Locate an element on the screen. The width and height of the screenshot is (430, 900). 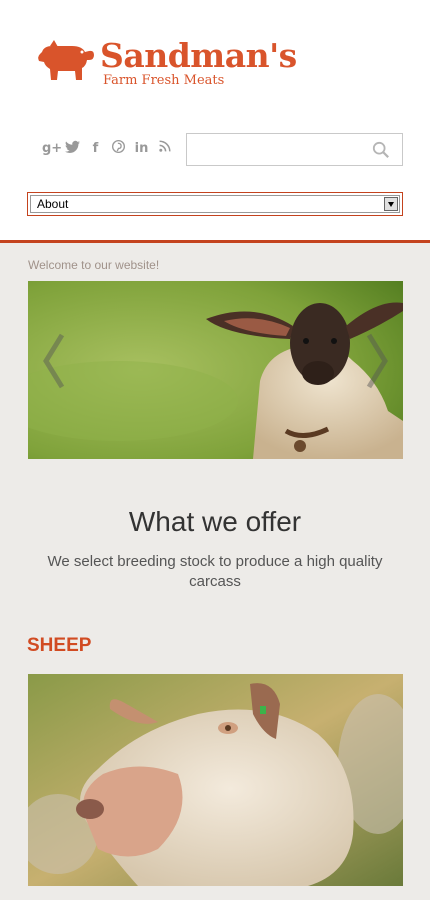
brand-name: Sandman's is located at coordinates (198, 55).